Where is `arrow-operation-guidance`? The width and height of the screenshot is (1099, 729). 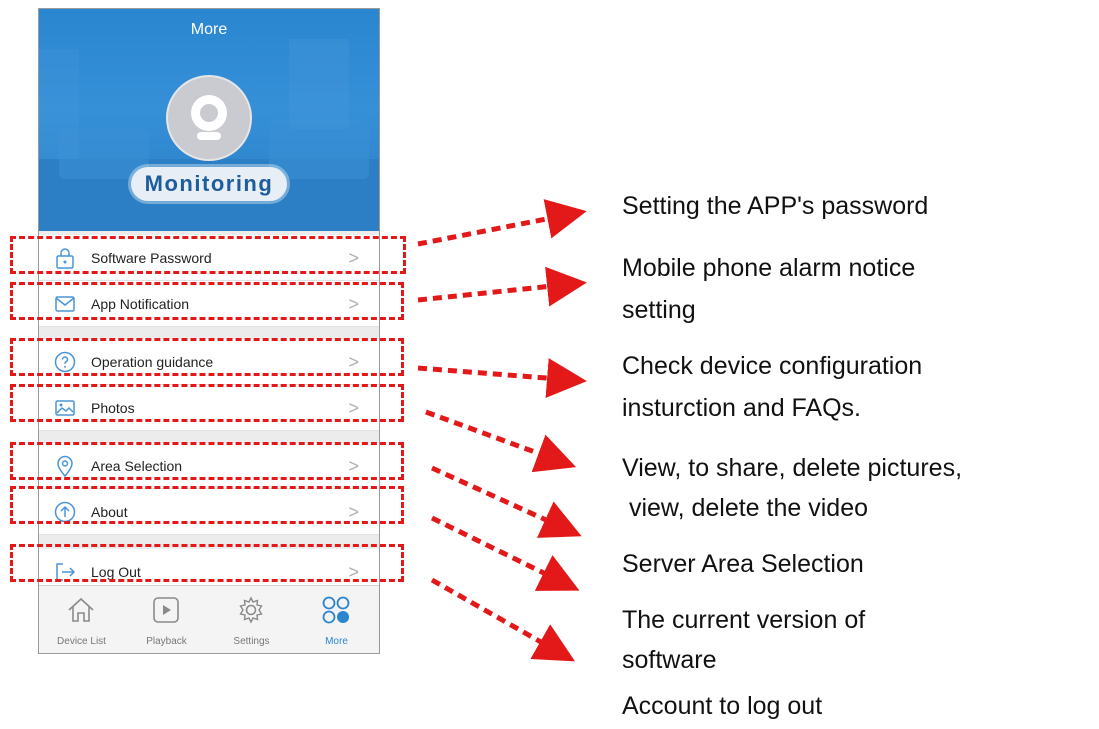
arrow-operation-guidance is located at coordinates (502, 378).